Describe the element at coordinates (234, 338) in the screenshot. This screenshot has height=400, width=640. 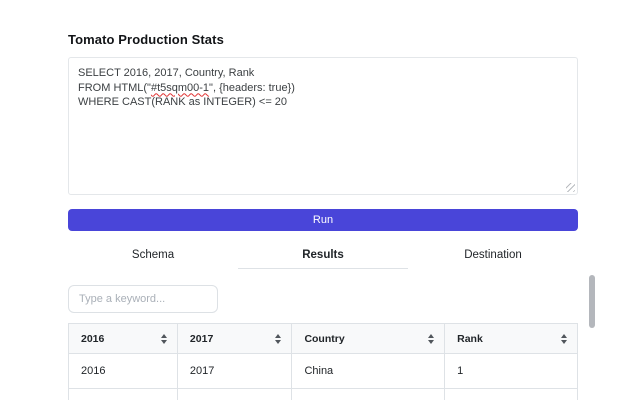
I see `column-header-2017: 2017` at that location.